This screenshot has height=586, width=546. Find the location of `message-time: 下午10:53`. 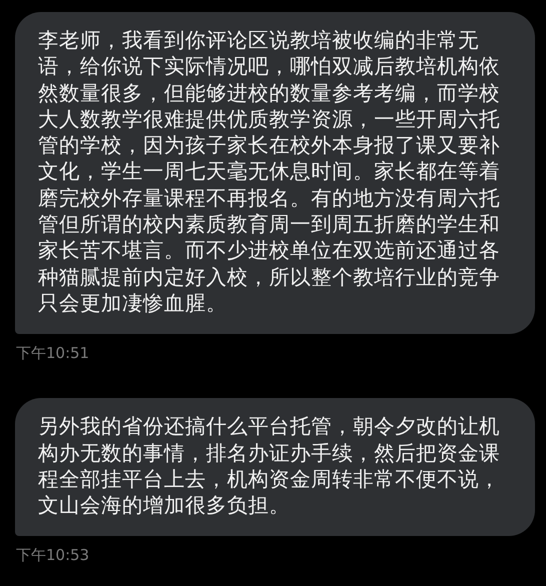

message-time: 下午10:53 is located at coordinates (53, 555).